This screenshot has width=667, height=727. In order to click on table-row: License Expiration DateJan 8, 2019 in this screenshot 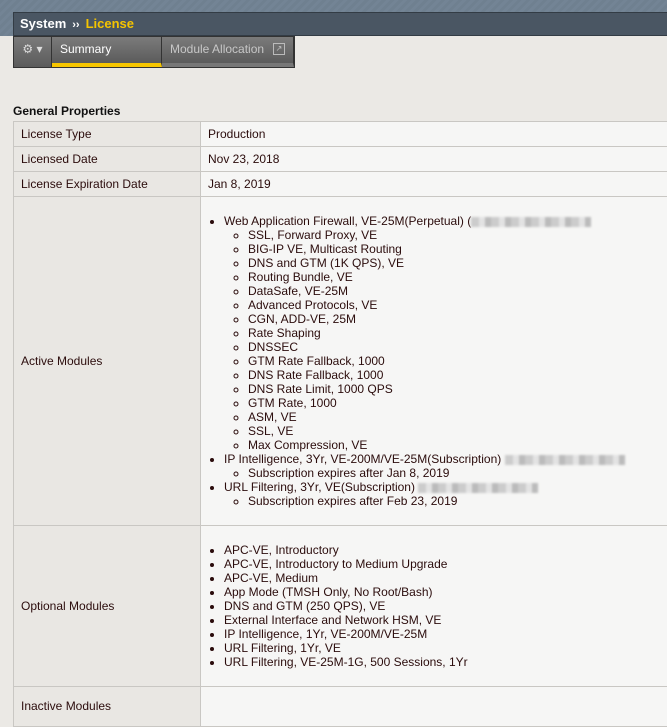, I will do `click(340, 184)`.